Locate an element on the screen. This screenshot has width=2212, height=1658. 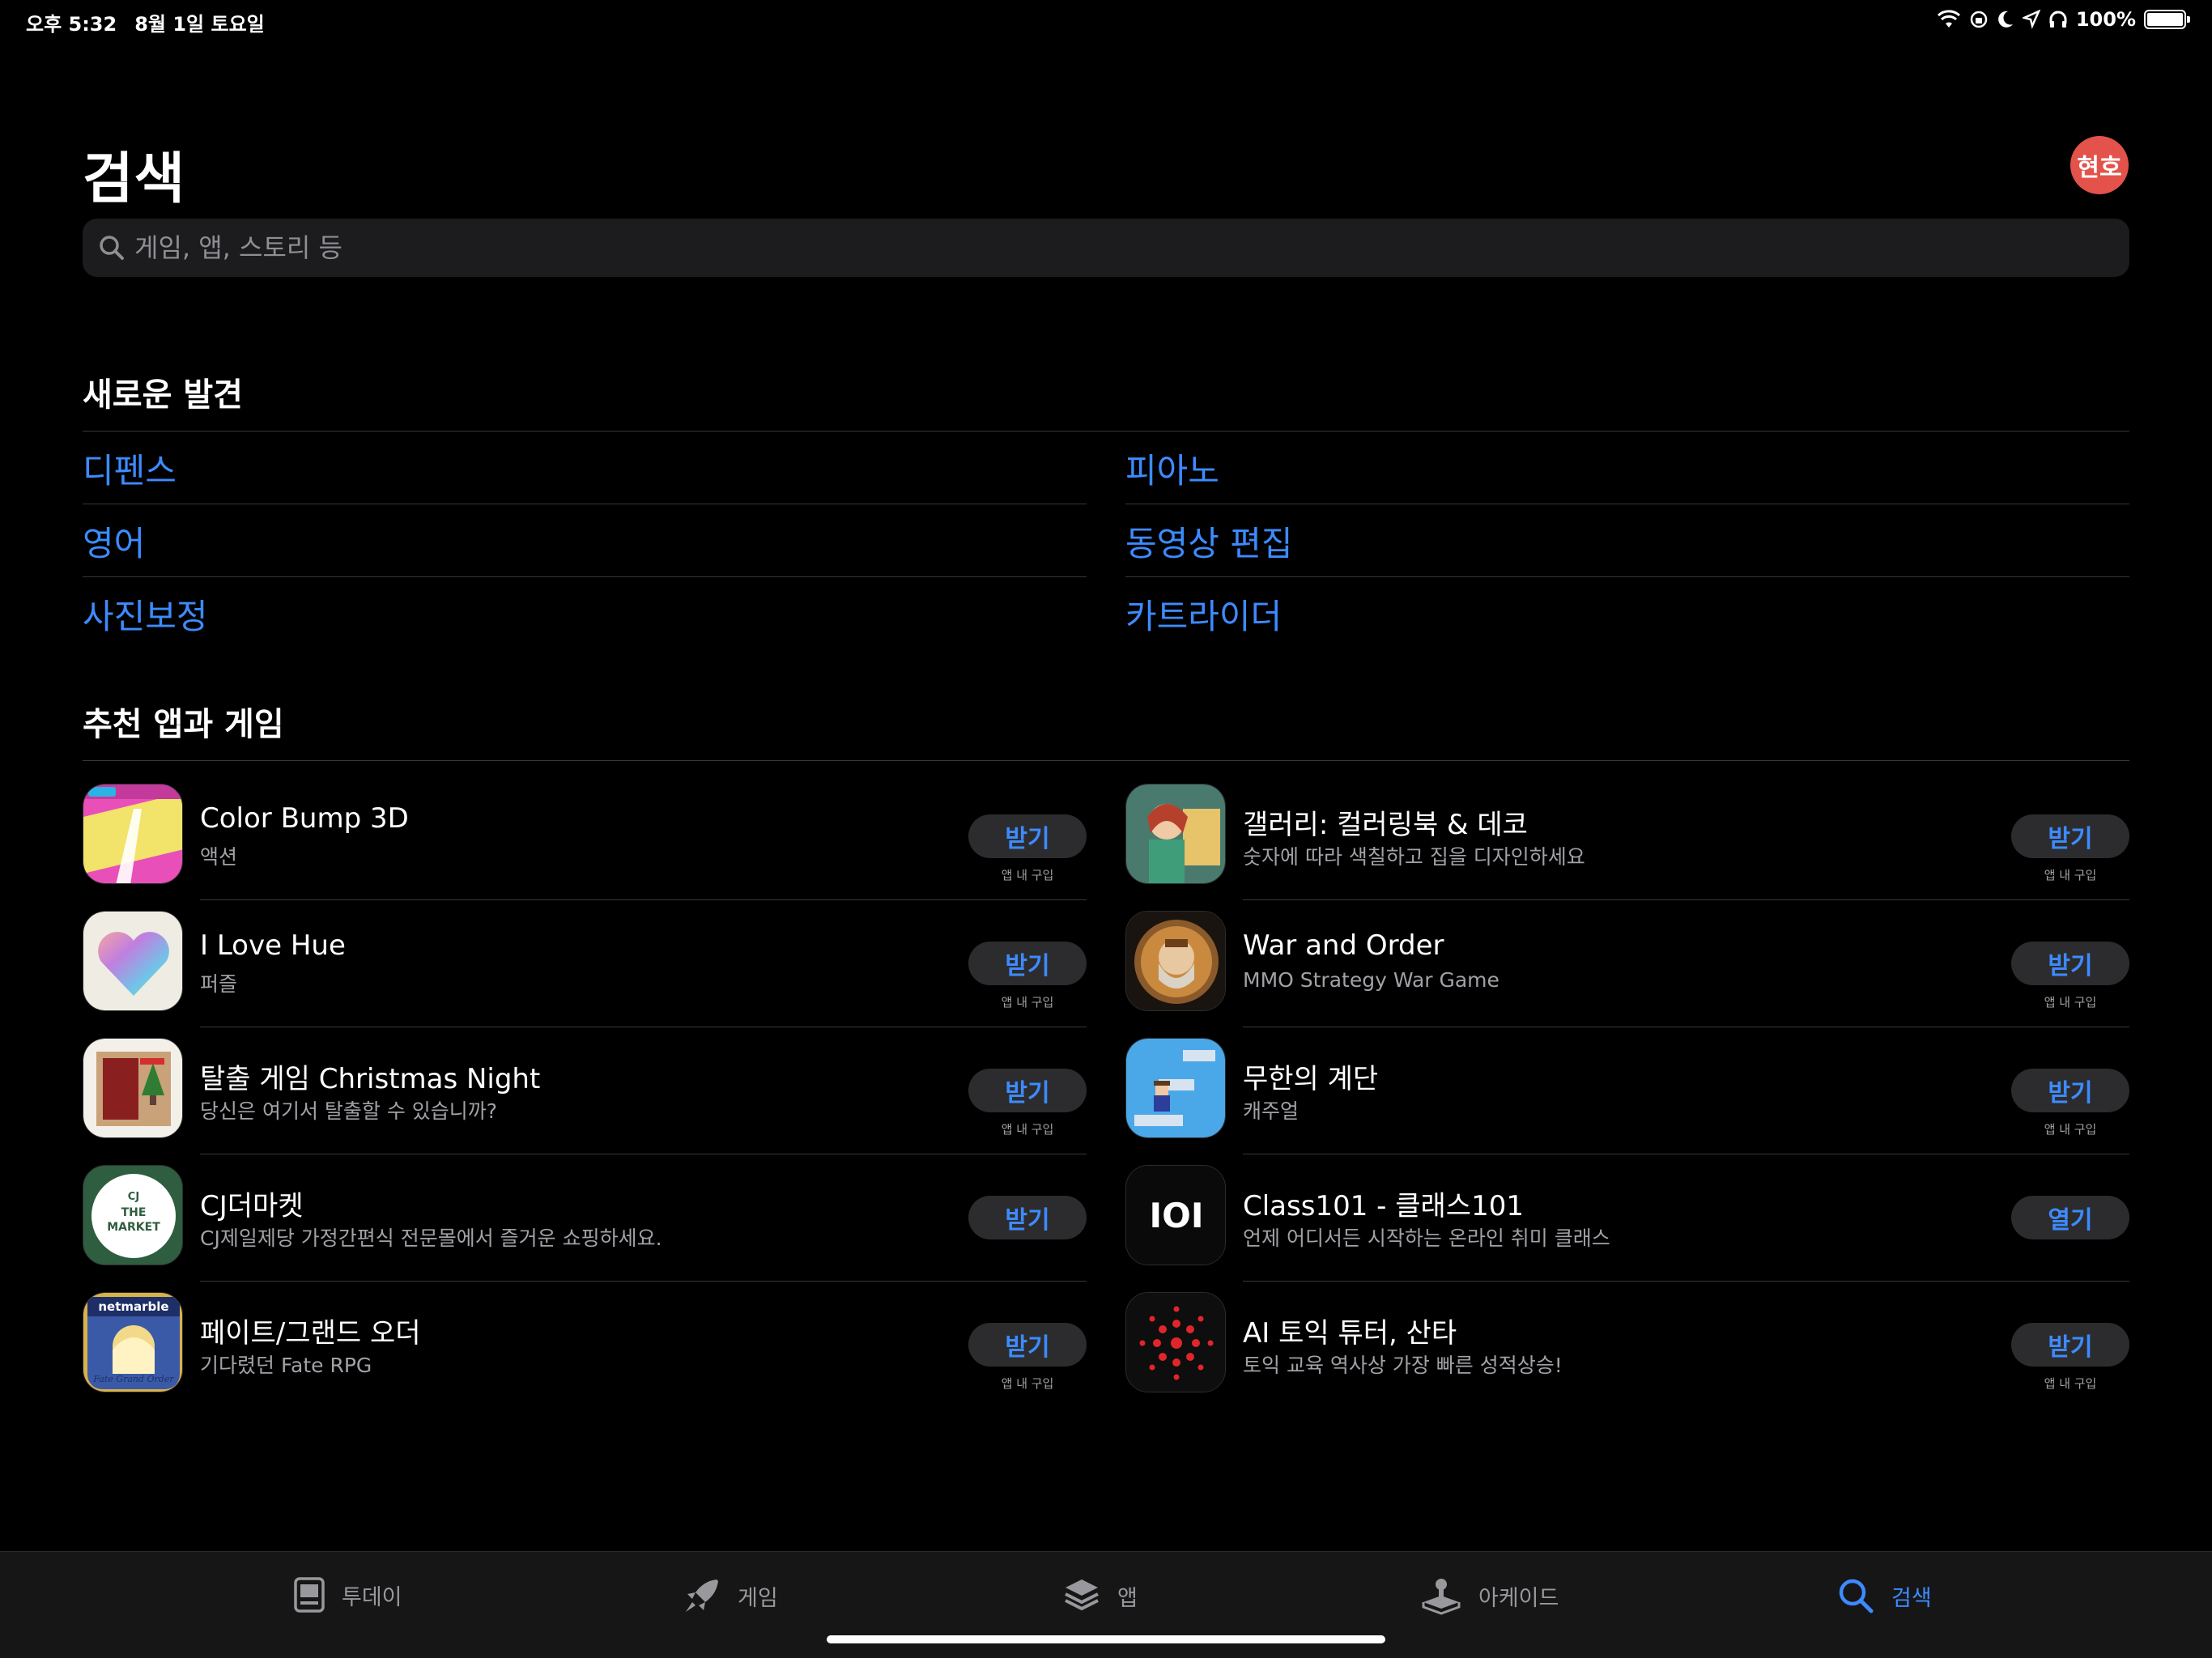
gallery-coloring-icon is located at coordinates (1176, 834).